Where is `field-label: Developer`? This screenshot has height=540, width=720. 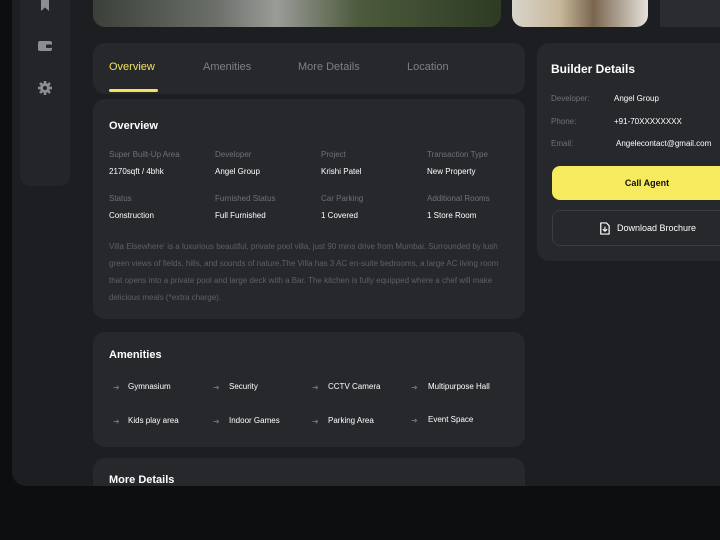 field-label: Developer is located at coordinates (233, 154).